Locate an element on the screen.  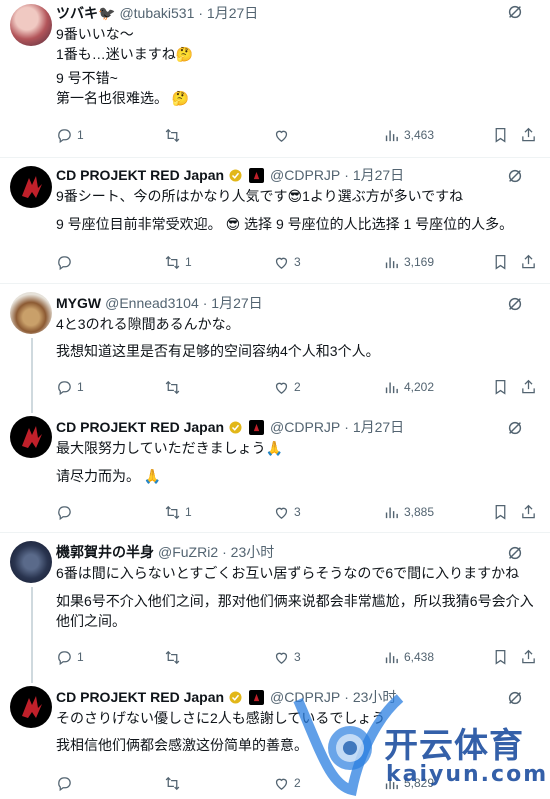
author-name: ツバキ🐦‍⬛ is located at coordinates (85, 13).